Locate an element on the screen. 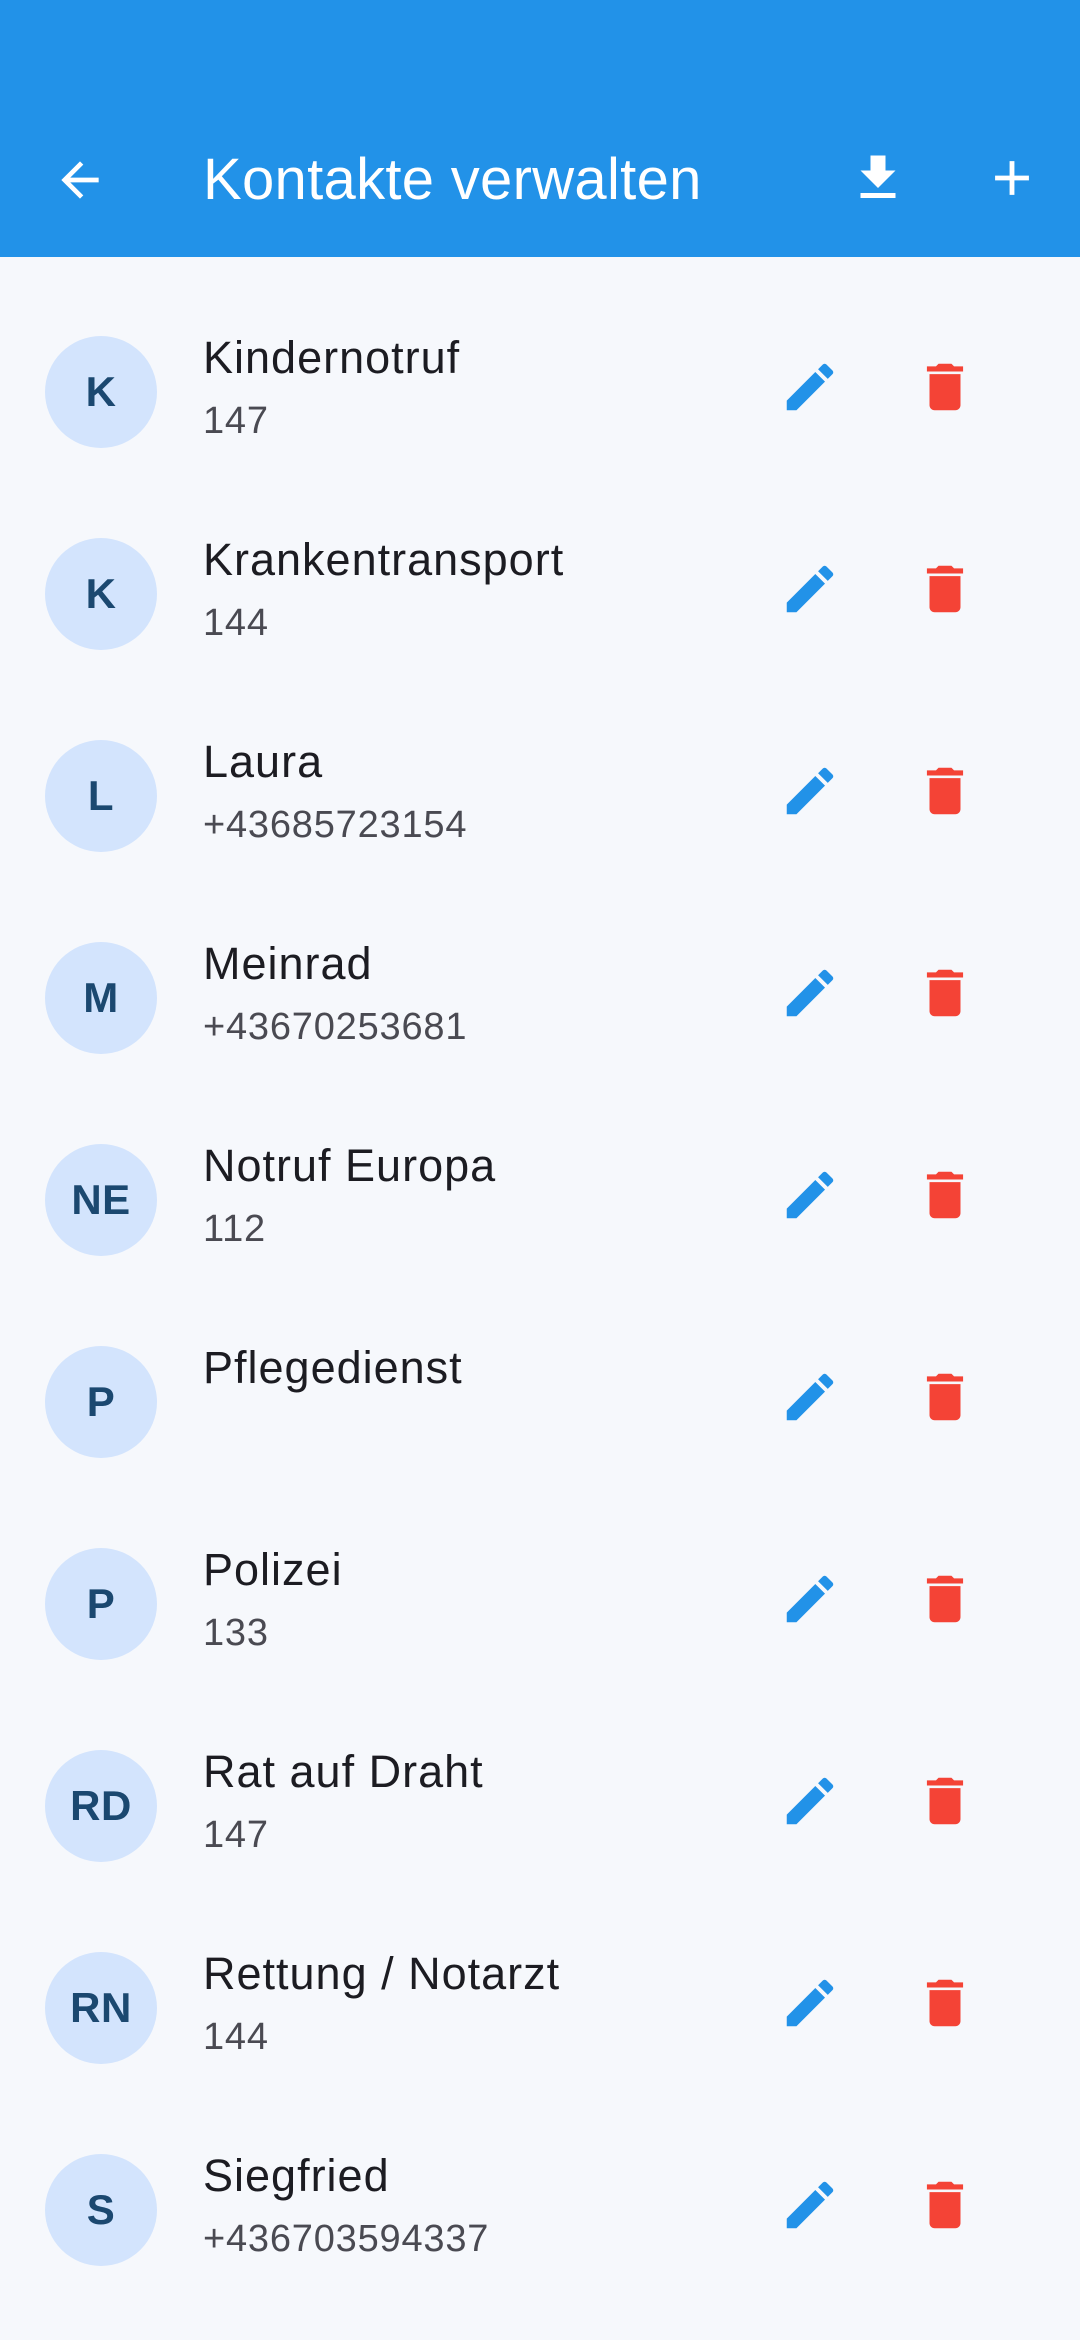 Image resolution: width=1080 pixels, height=2340 pixels. avatar: RN is located at coordinates (101, 2008).